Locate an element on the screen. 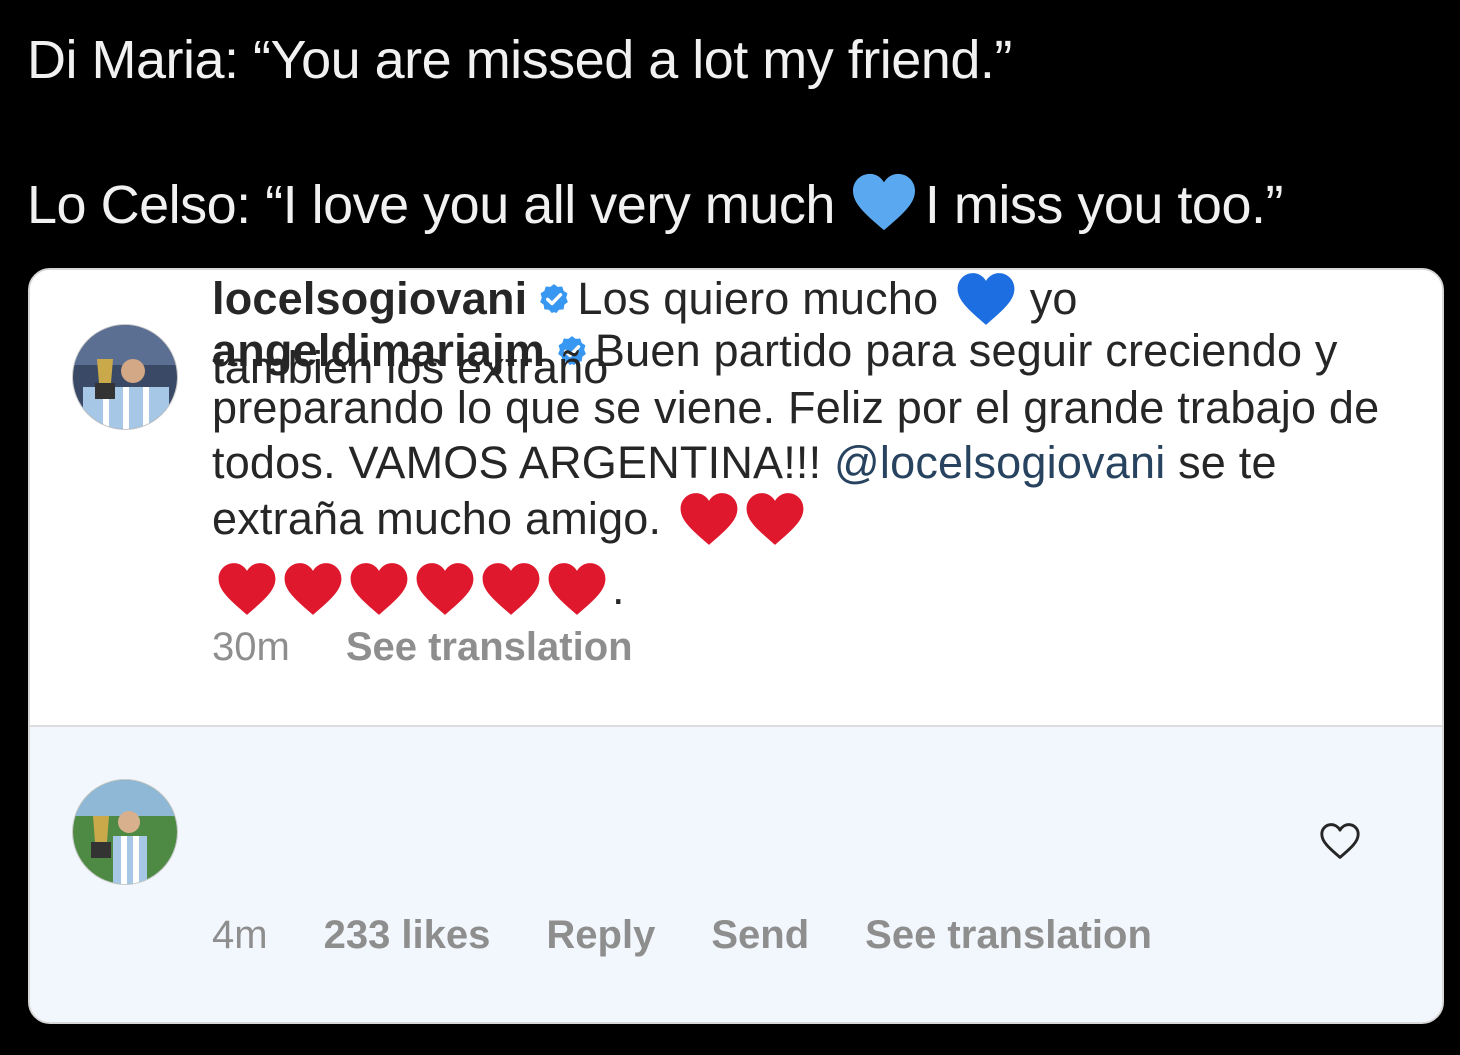 Image resolution: width=1460 pixels, height=1055 pixels. tweet-line-2-start: Lo Celso: “I love you all very much is located at coordinates (431, 205).